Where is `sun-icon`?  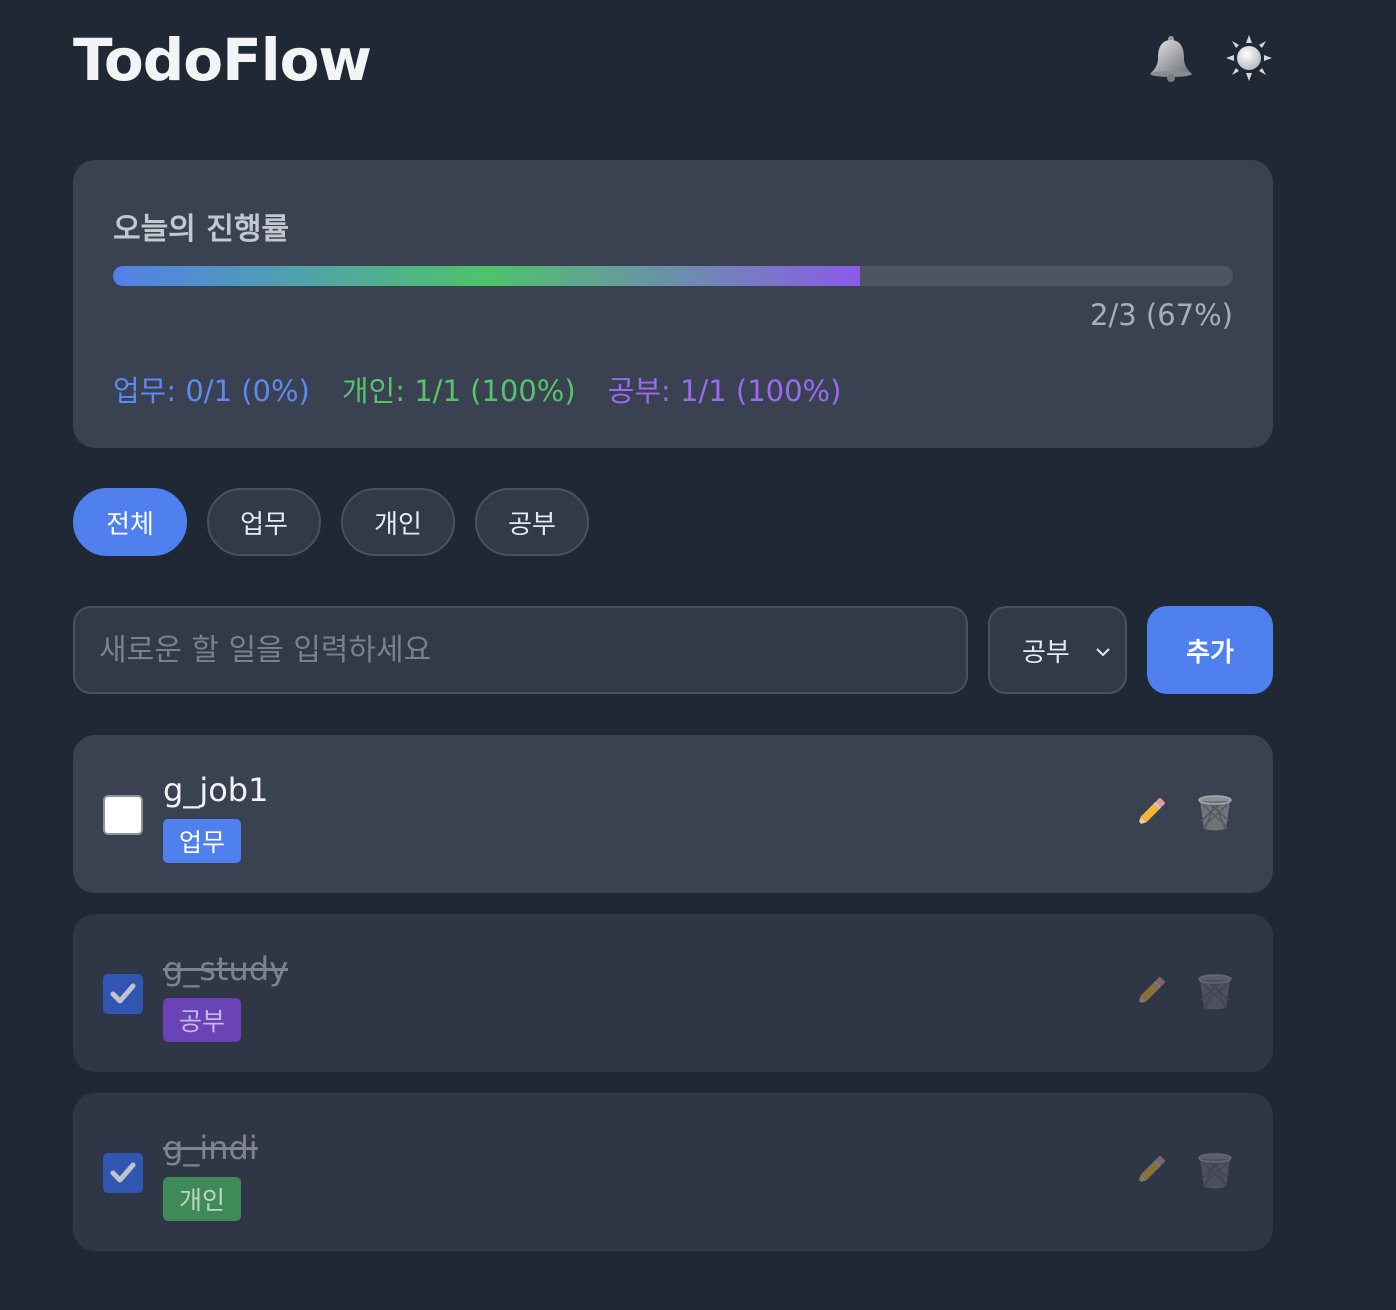 sun-icon is located at coordinates (1249, 58).